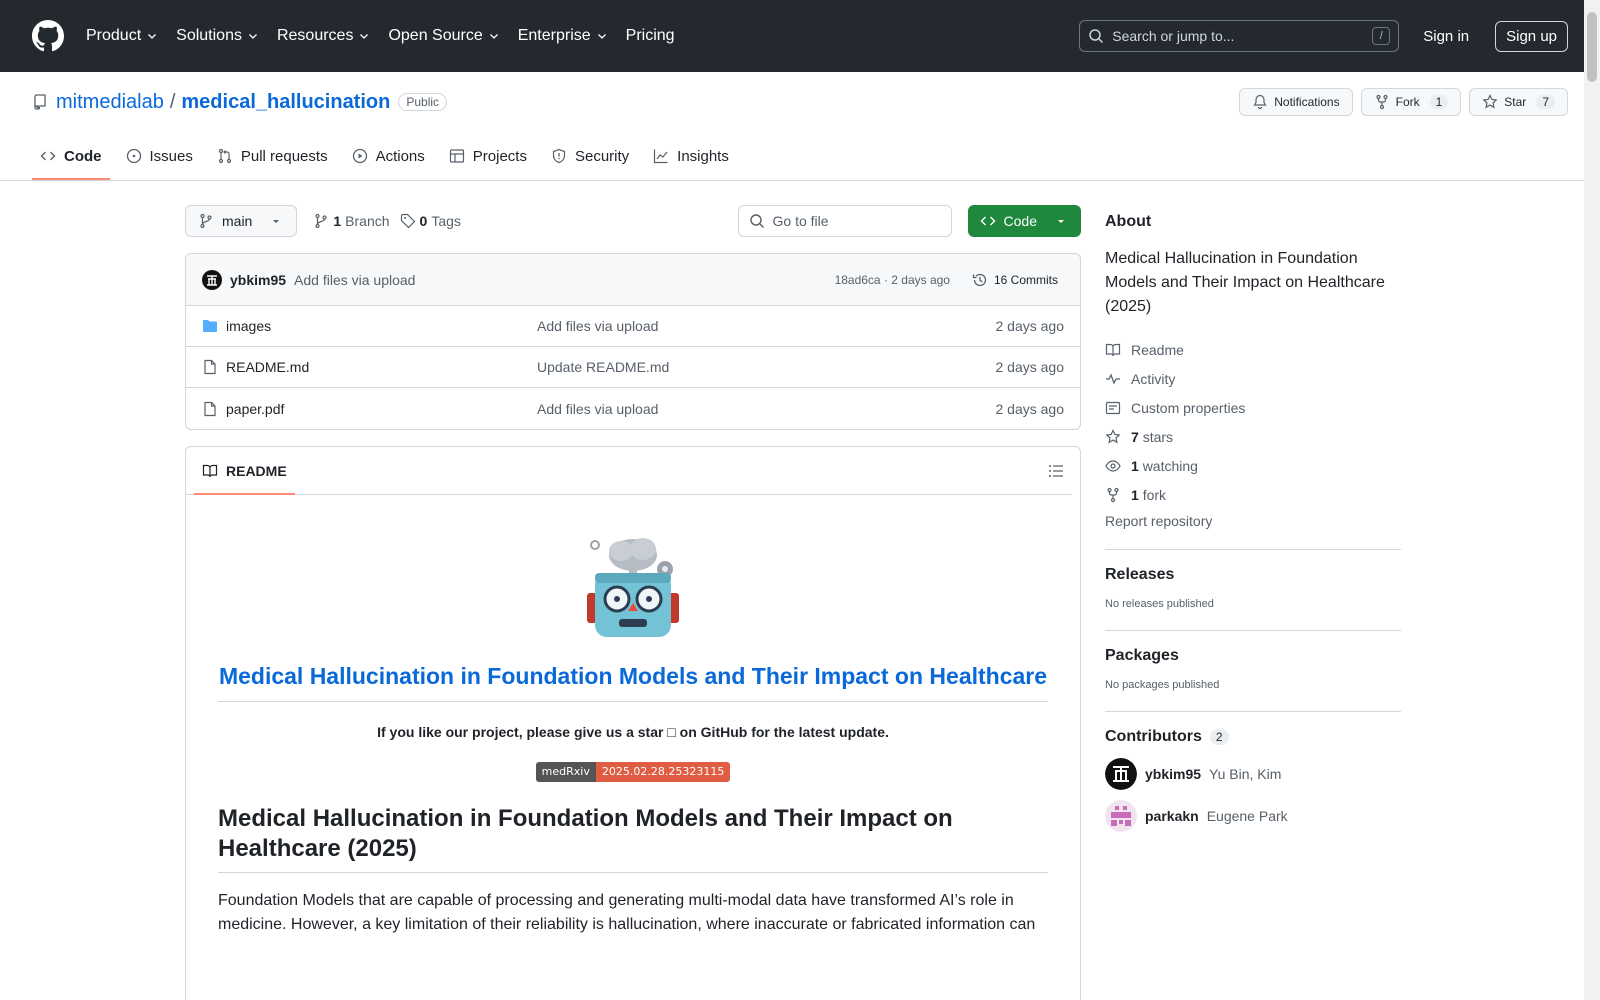 This screenshot has height=1000, width=1600. I want to click on eye-icon, so click(1113, 465).